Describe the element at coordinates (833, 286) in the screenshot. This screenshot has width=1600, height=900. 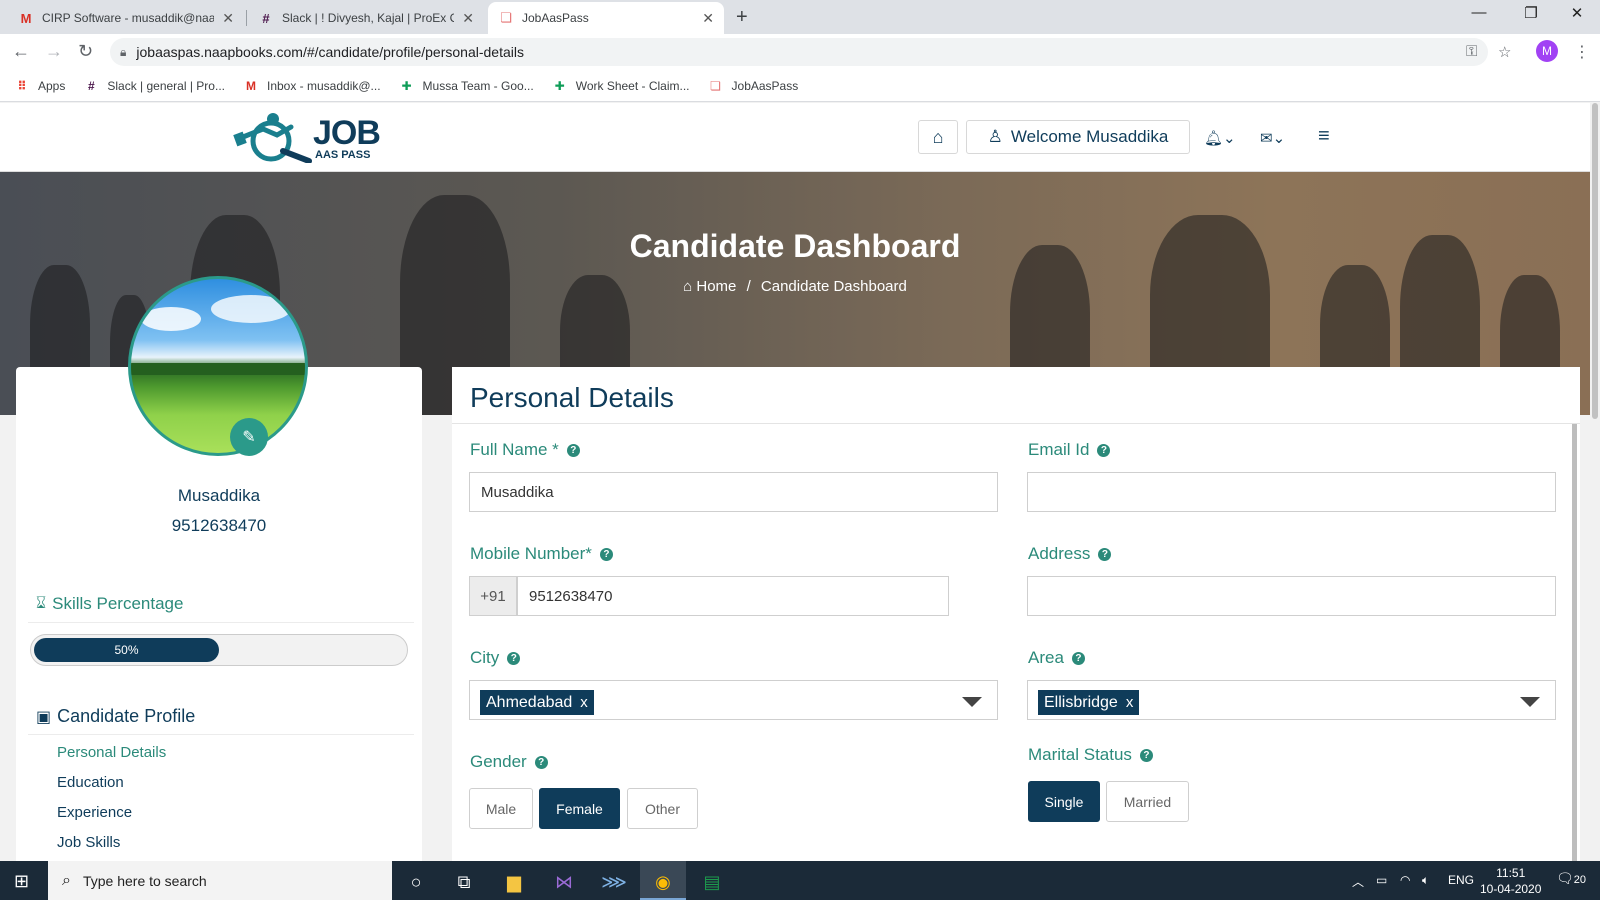
I see `breadcrumb-current: Candidate Dashboard` at that location.